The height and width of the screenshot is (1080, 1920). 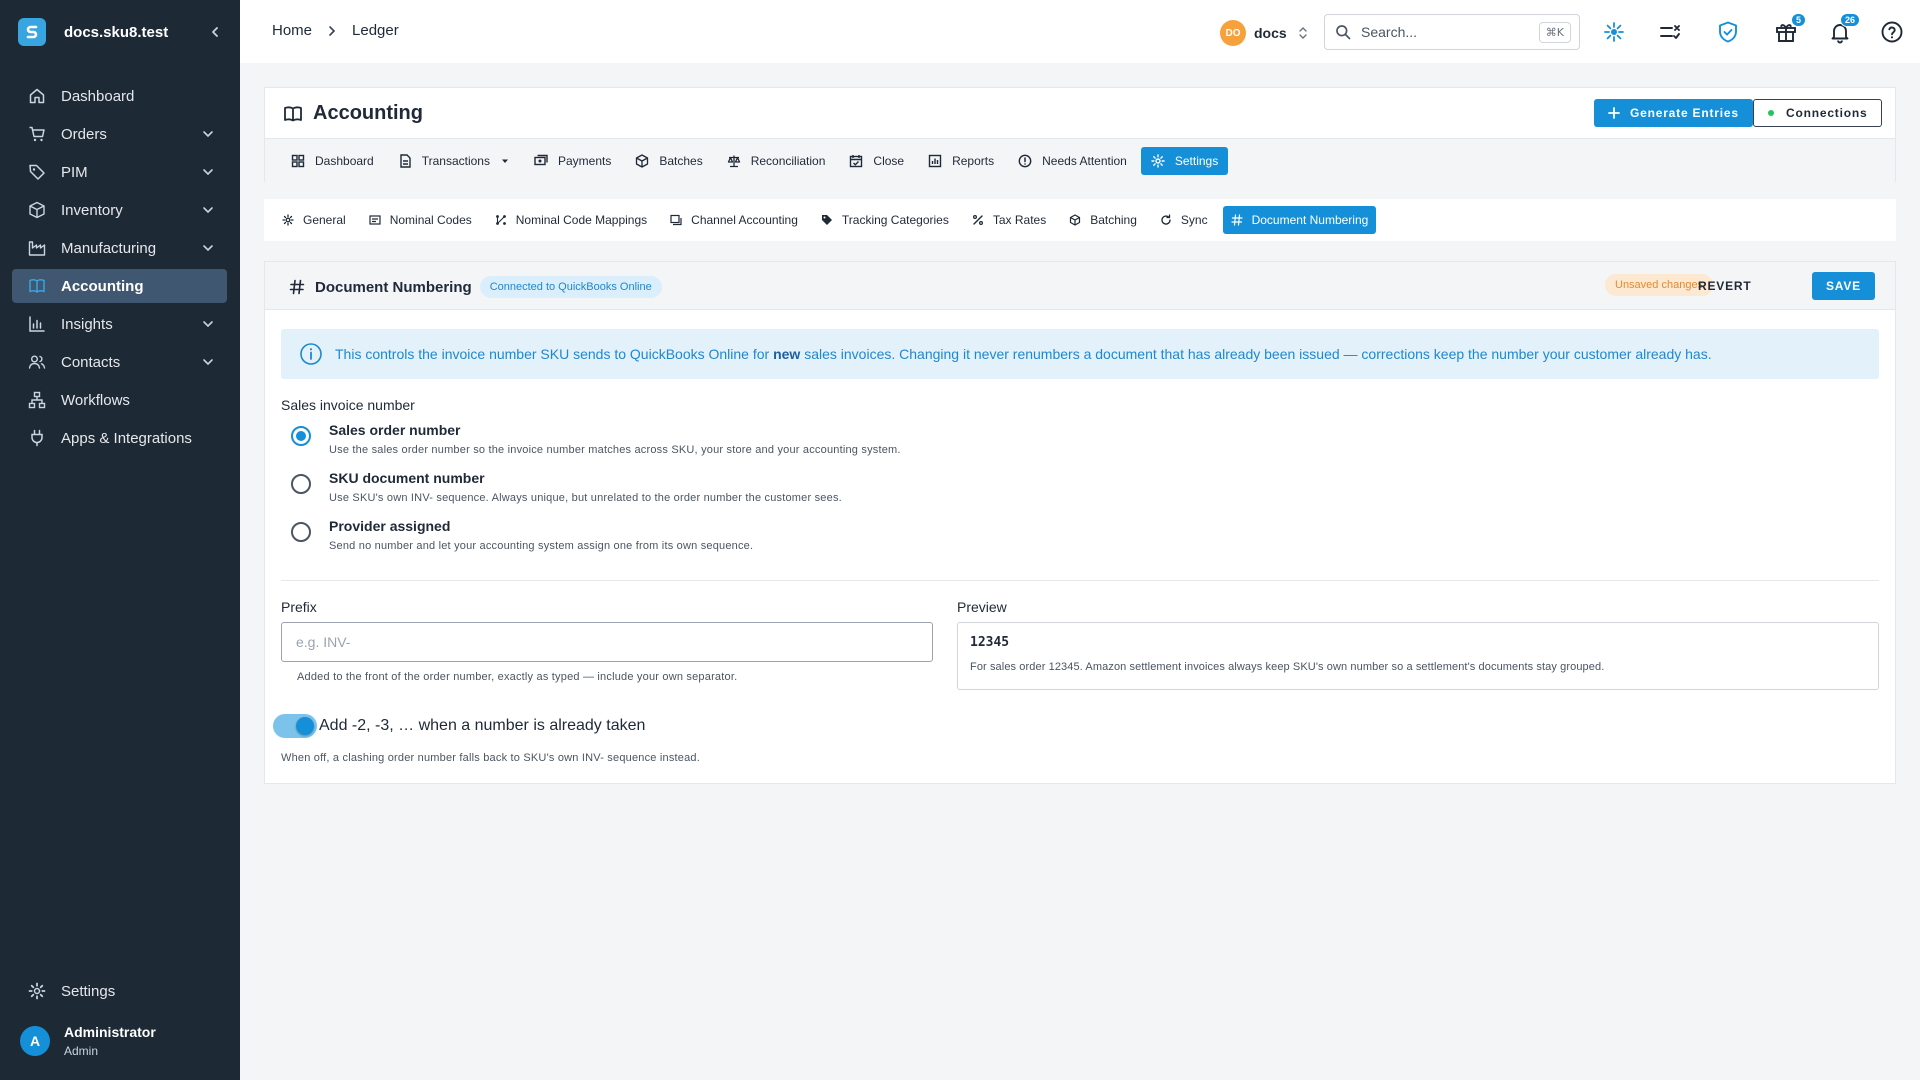 What do you see at coordinates (454, 161) in the screenshot?
I see `tab-transactions: Transactions` at bounding box center [454, 161].